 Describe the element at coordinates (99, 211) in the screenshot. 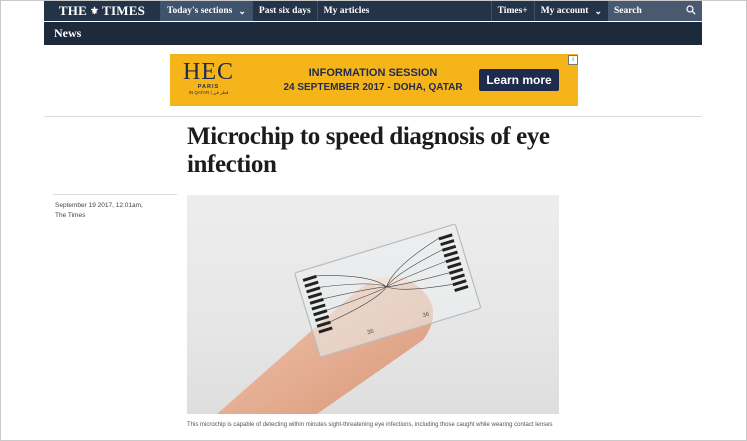

I see `article-meta: September 19 2017, 12:01am, The Times` at that location.